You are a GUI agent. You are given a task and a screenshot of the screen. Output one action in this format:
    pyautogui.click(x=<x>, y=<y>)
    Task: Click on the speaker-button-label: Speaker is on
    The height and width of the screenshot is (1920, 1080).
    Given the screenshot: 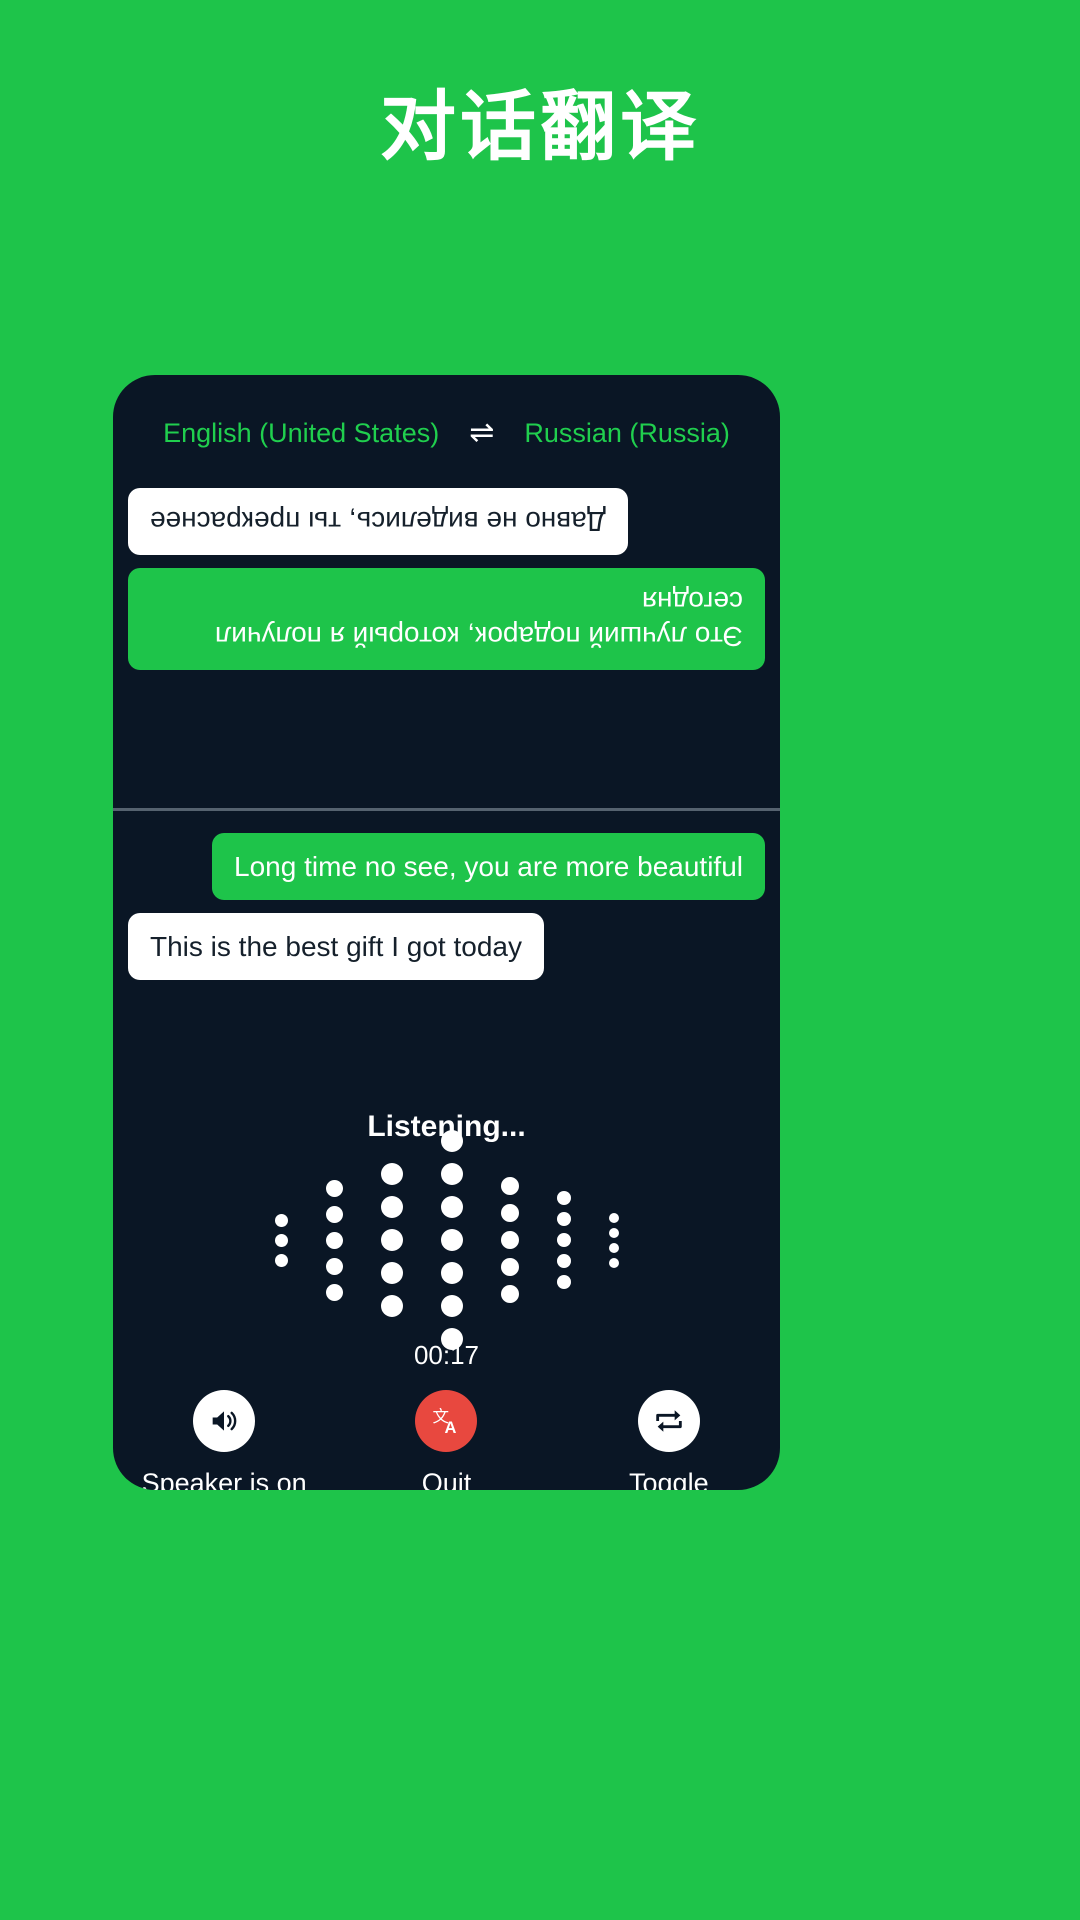 What is the action you would take?
    pyautogui.click(x=224, y=1479)
    